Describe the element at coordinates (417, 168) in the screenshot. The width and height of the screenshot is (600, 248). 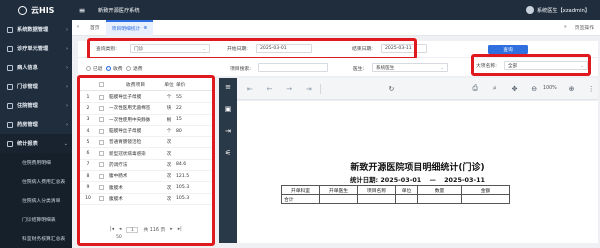
I see `report-title: 新致开源医院项目明细统计(门诊)` at that location.